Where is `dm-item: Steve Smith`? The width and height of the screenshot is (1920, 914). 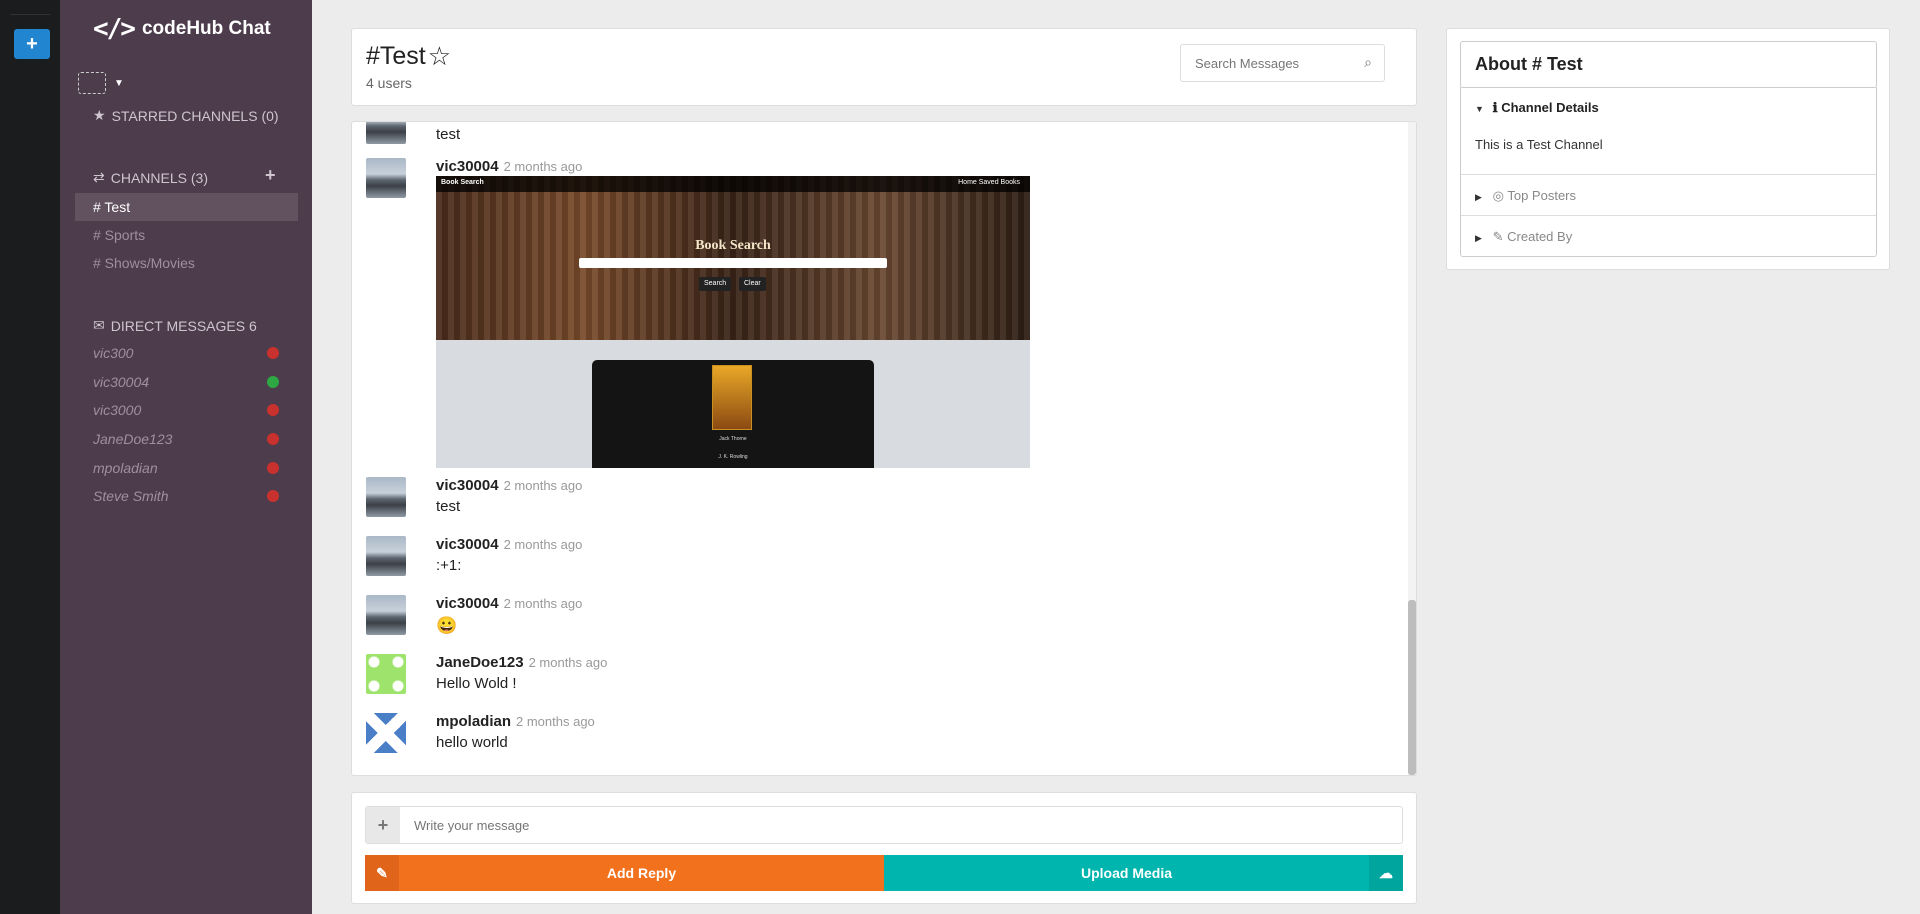
dm-item: Steve Smith is located at coordinates (186, 496).